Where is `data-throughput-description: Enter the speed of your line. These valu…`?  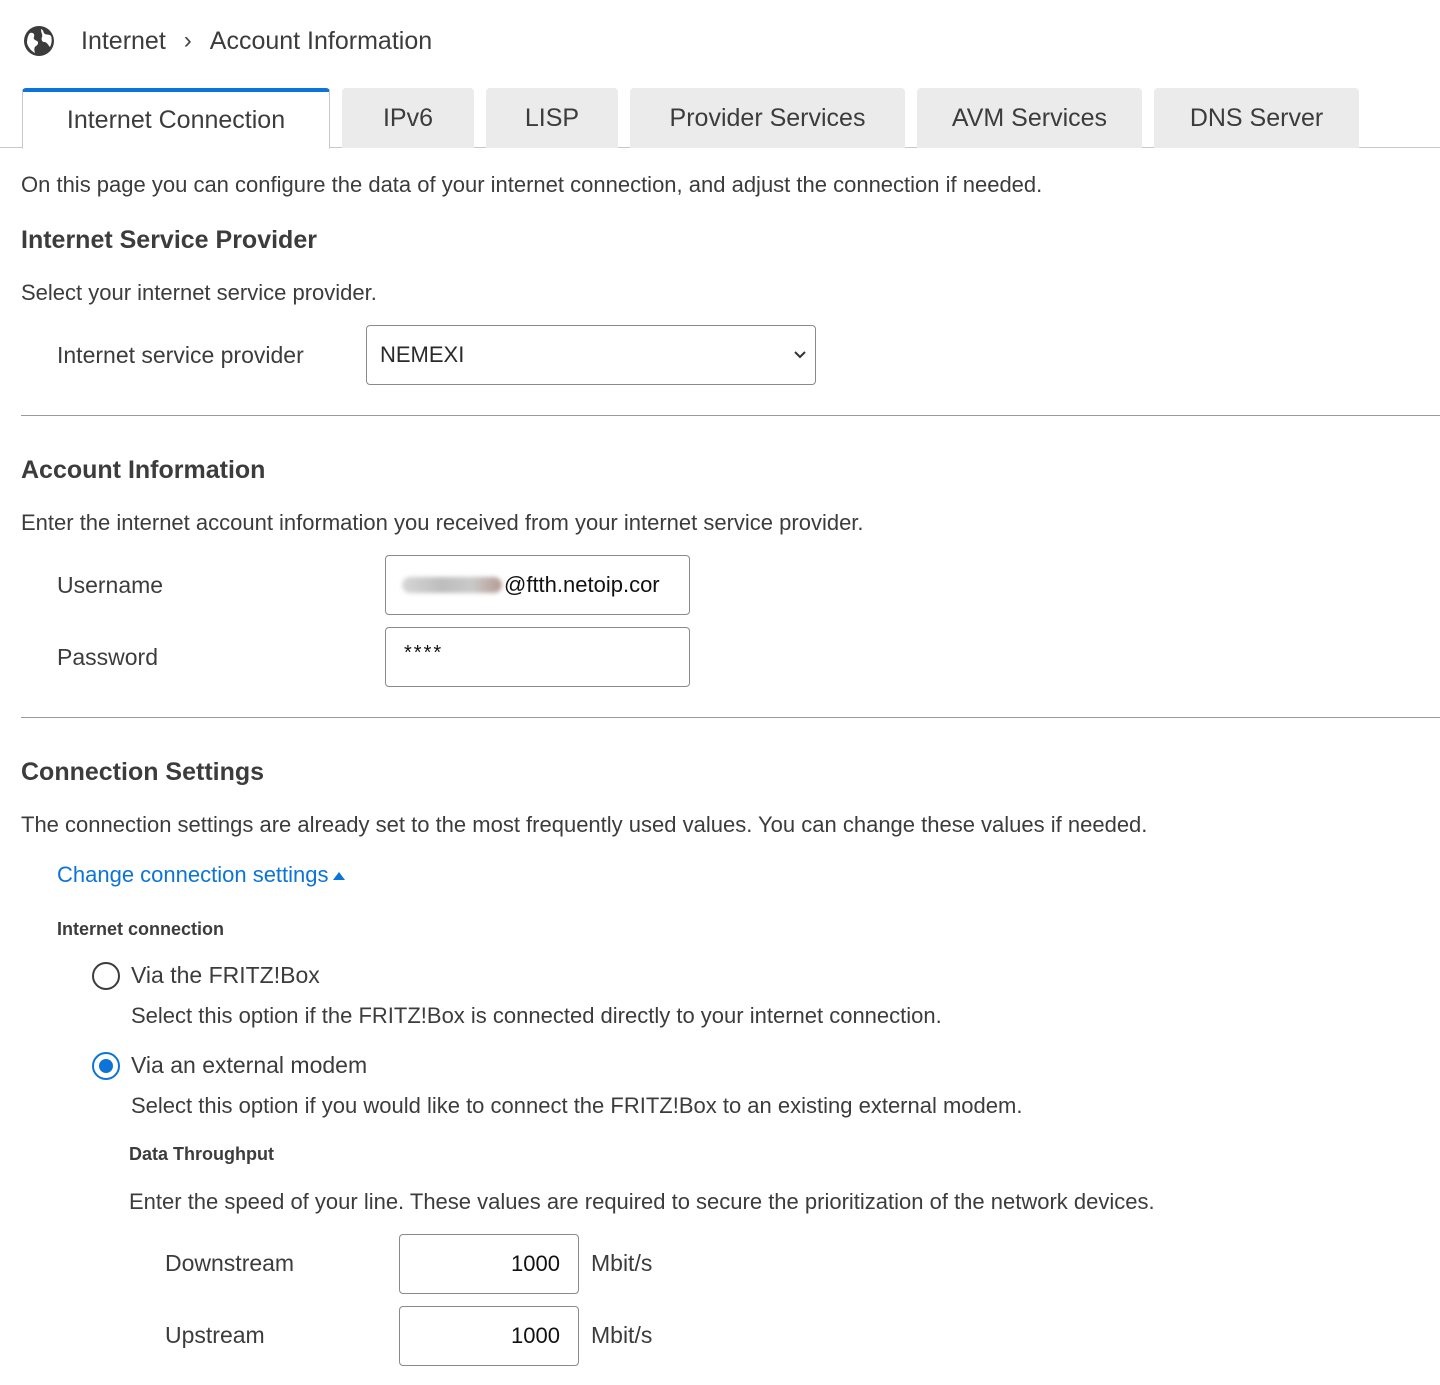 data-throughput-description: Enter the speed of your line. These valu… is located at coordinates (642, 1201).